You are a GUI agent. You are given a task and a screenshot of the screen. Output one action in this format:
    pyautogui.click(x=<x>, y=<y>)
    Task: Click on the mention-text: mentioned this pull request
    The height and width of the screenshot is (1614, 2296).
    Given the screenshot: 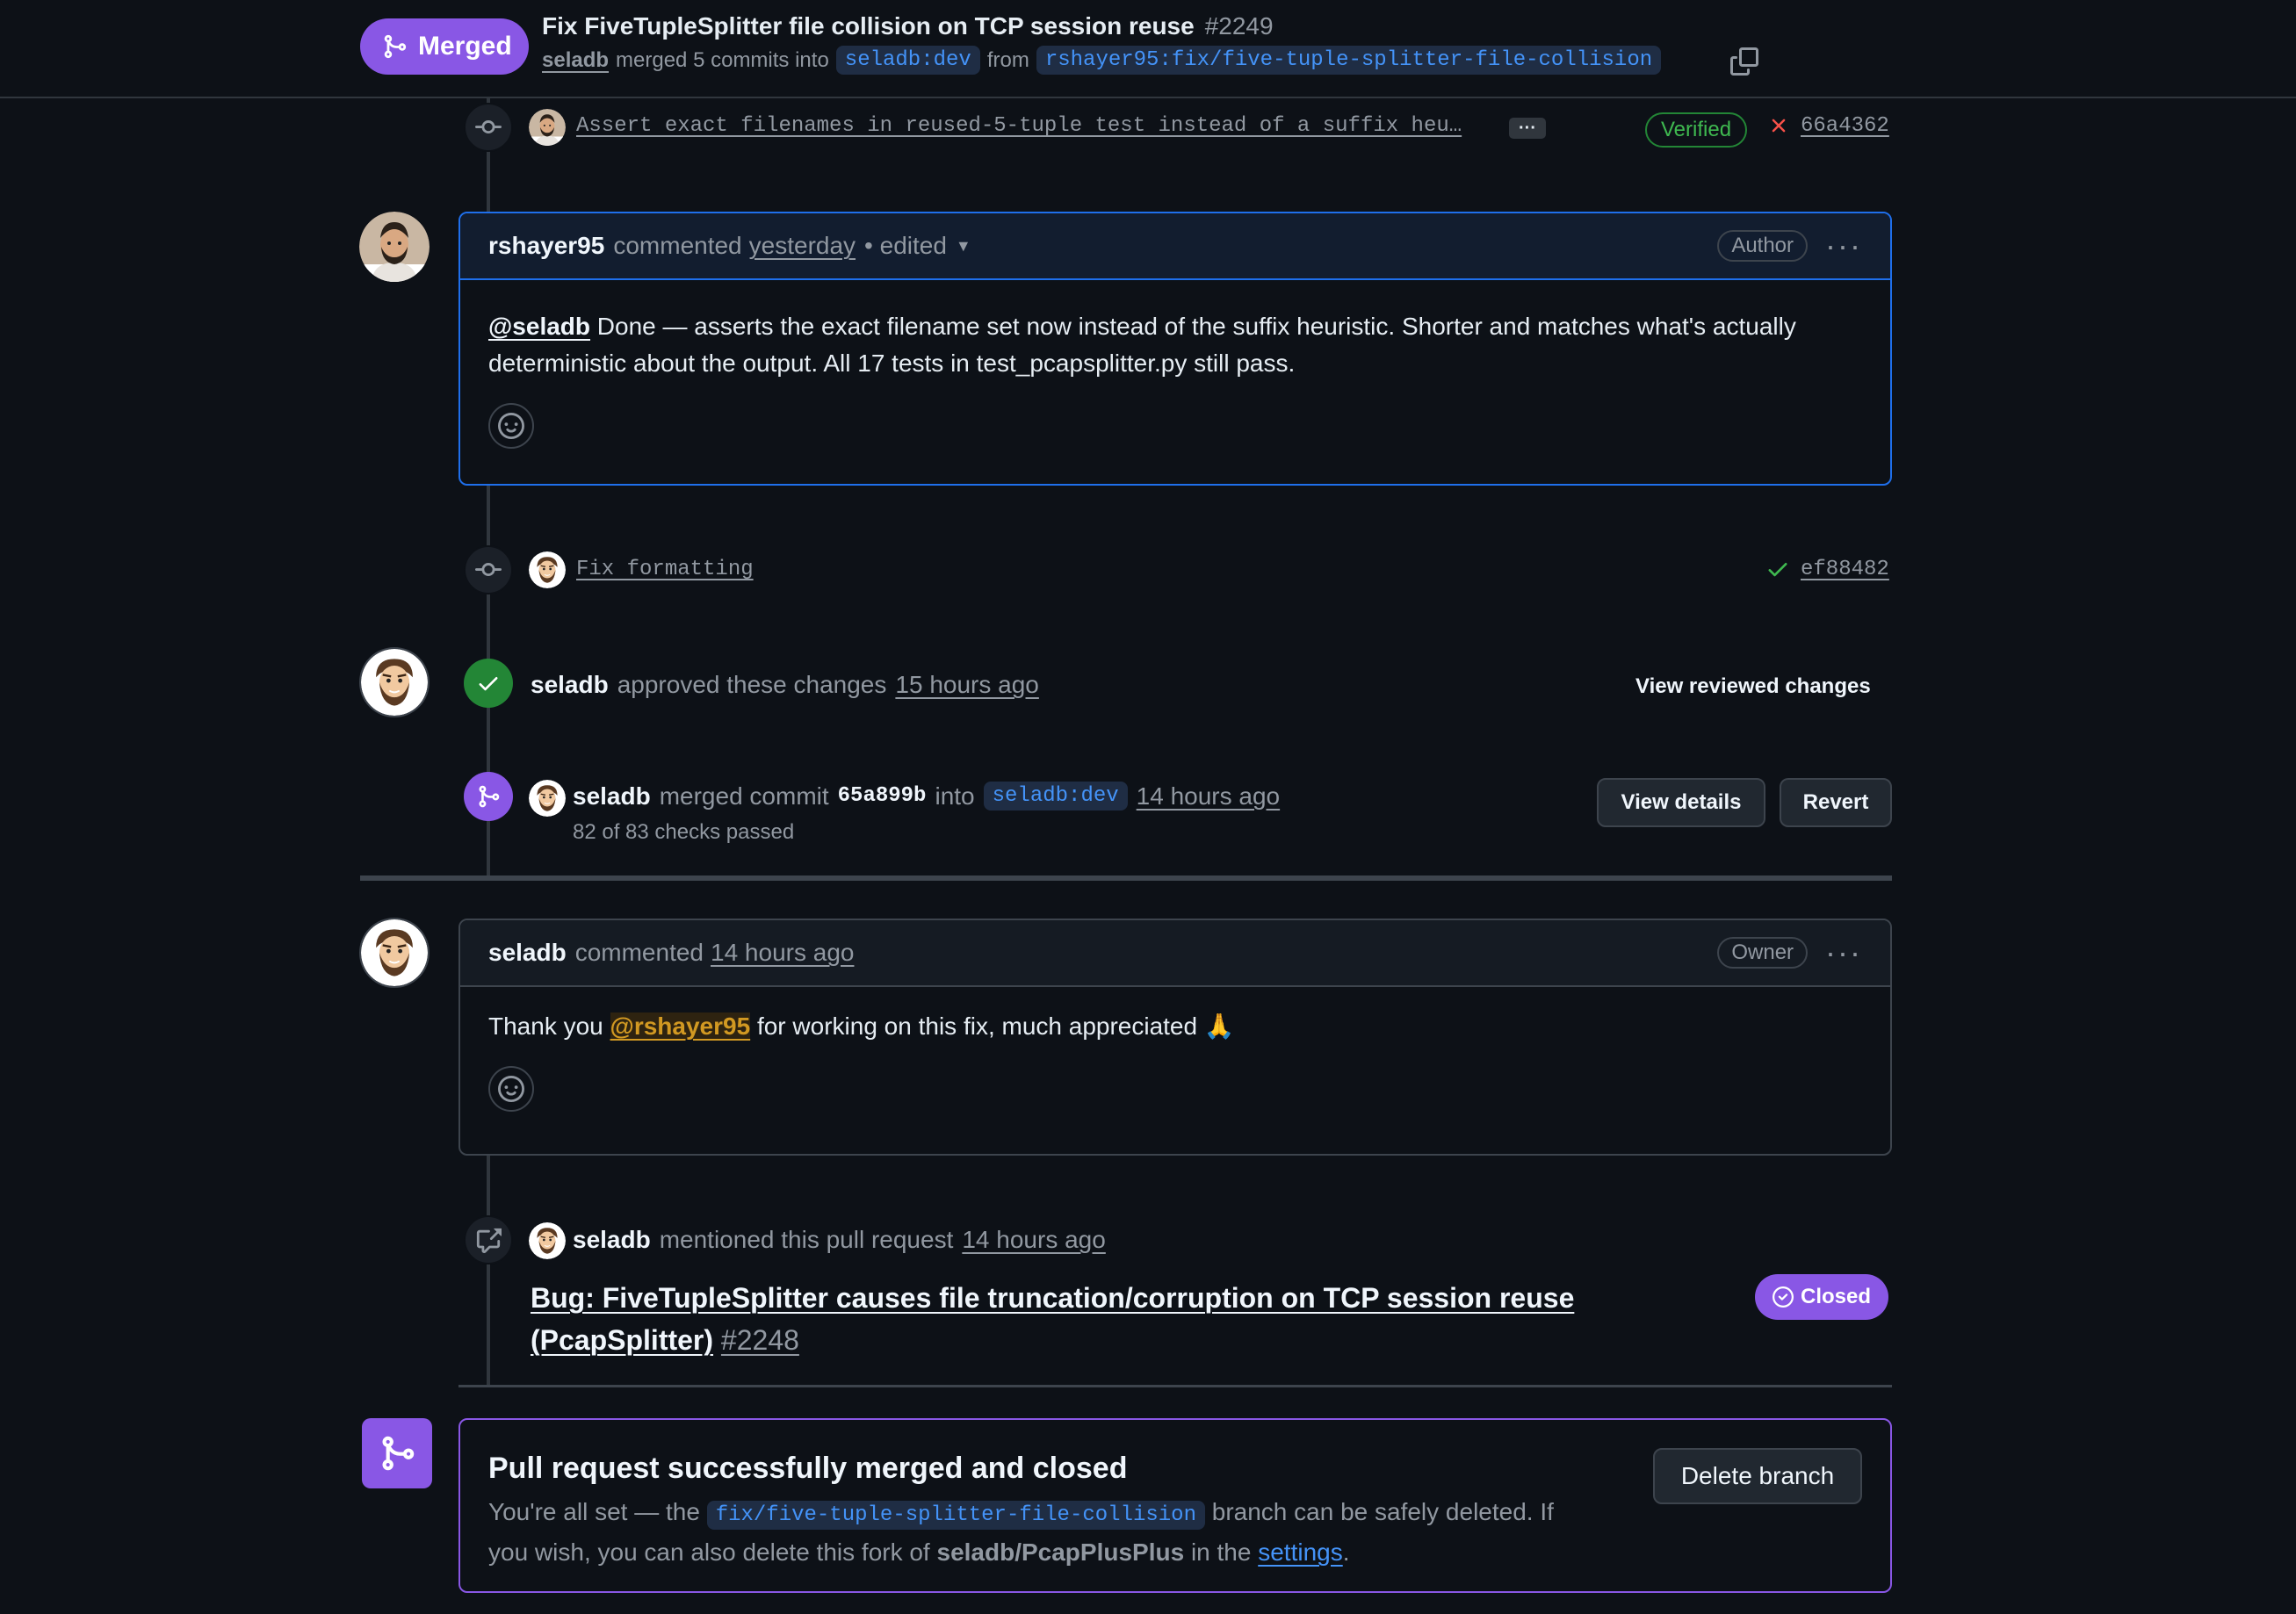 What is the action you would take?
    pyautogui.click(x=806, y=1239)
    